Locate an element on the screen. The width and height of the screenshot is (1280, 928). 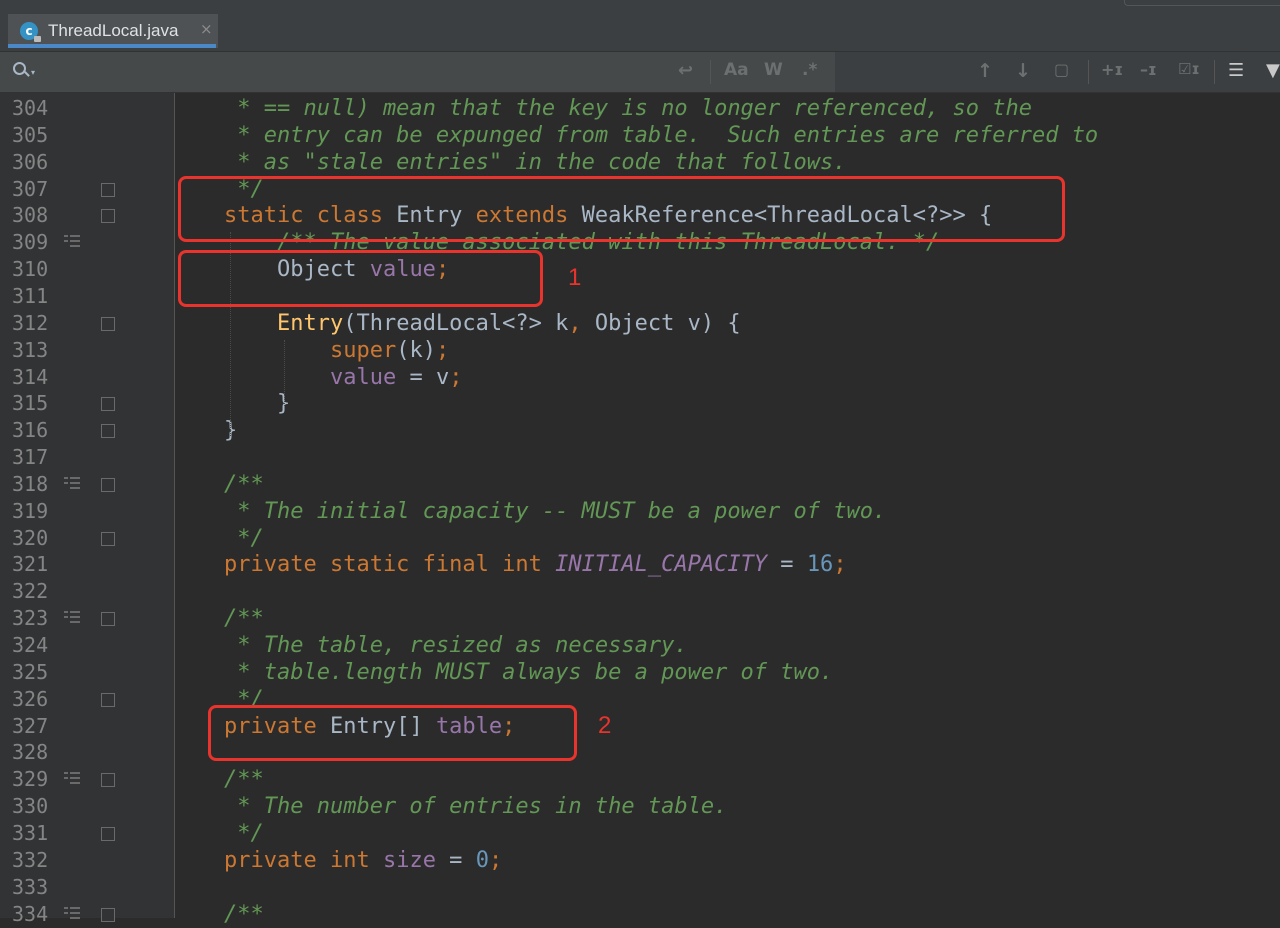
line-number: 321 is located at coordinates (30, 564).